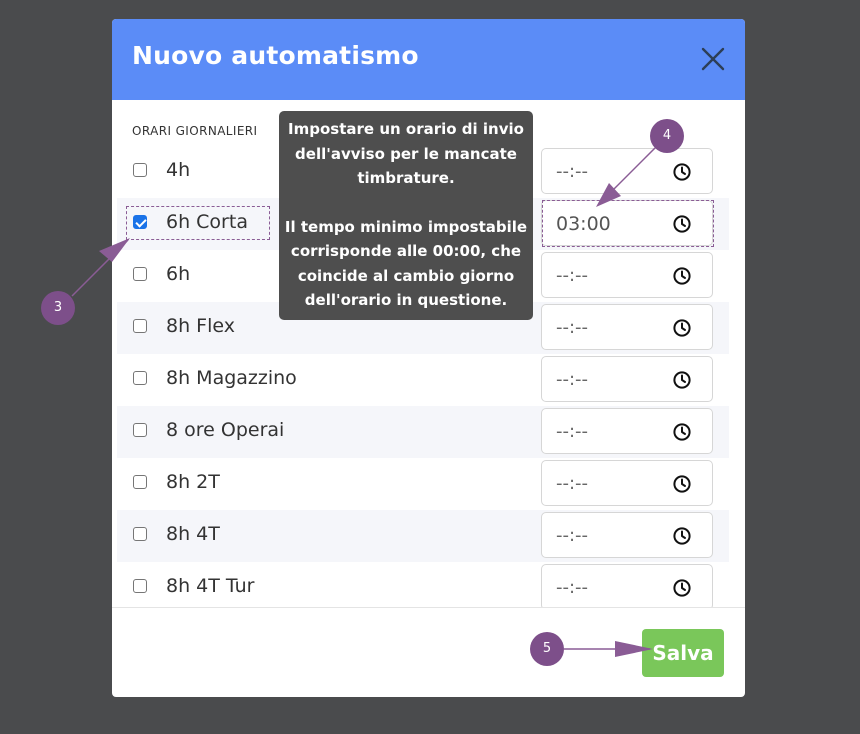 The width and height of the screenshot is (860, 734). What do you see at coordinates (667, 136) in the screenshot?
I see `callout-4: 4` at bounding box center [667, 136].